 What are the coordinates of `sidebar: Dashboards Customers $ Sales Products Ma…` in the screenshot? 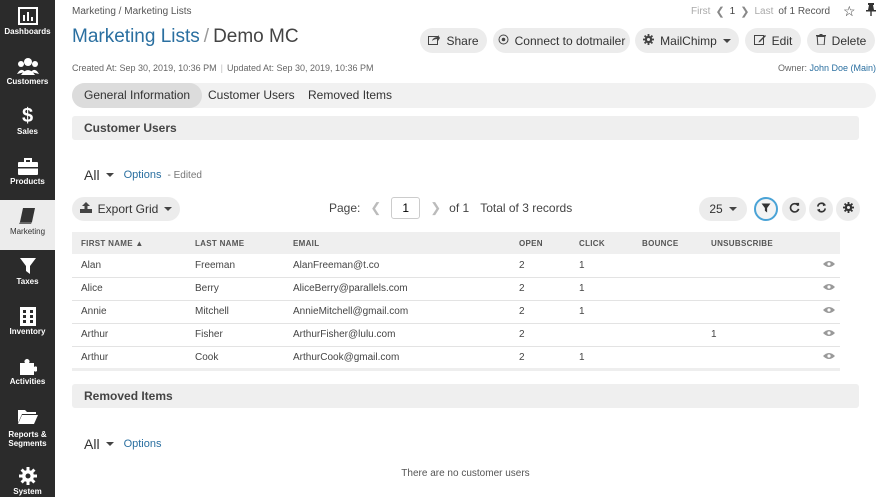 It's located at (27, 248).